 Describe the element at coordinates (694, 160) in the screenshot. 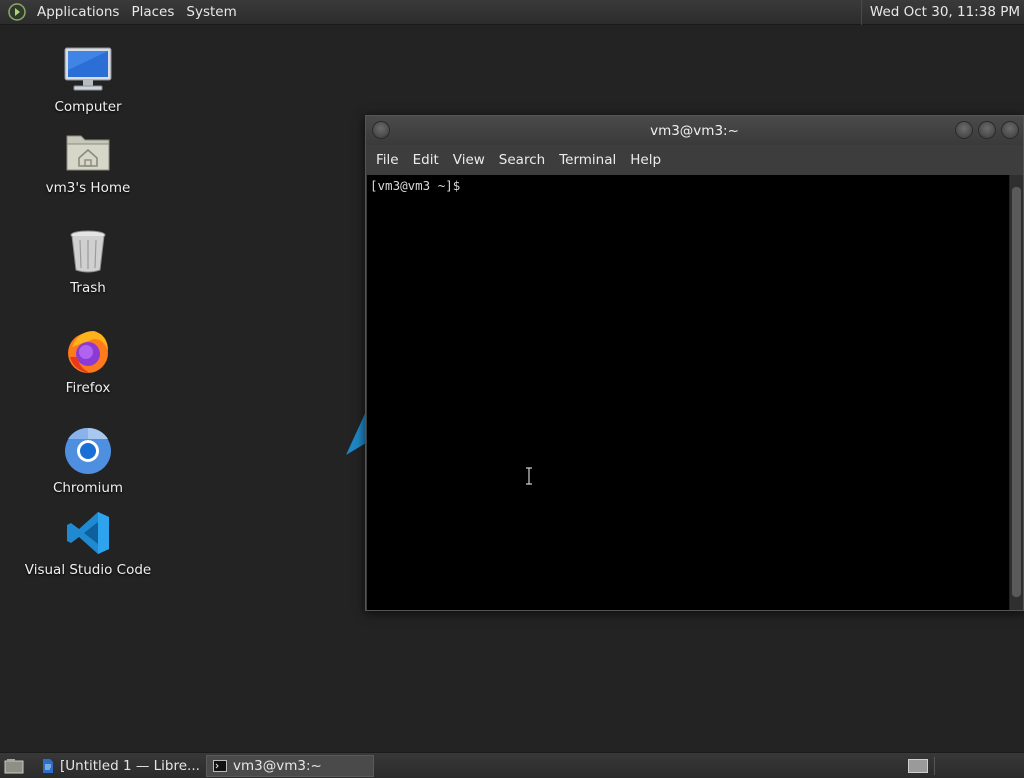

I see `terminal-menubar: File Edit View Search Terminal Help` at that location.